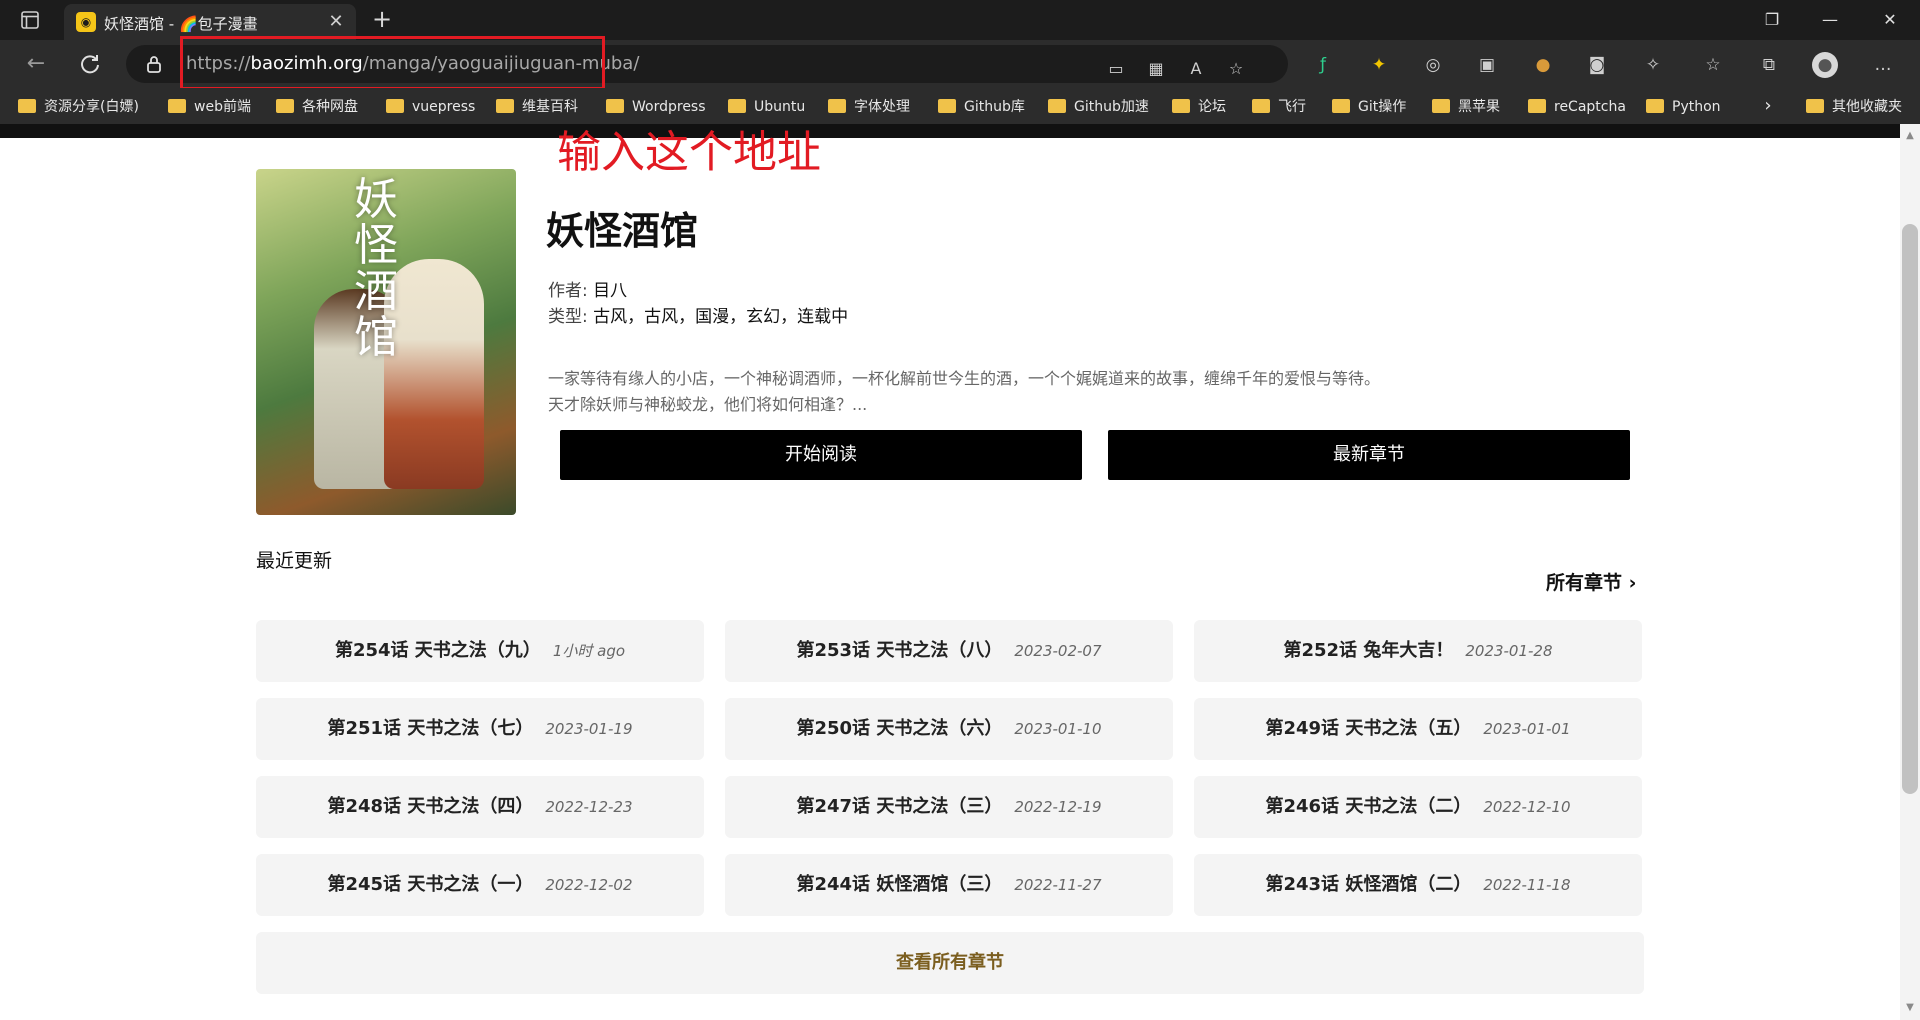 The image size is (1920, 1020). I want to click on view-all-chapters-button: 查看所有章节, so click(950, 963).